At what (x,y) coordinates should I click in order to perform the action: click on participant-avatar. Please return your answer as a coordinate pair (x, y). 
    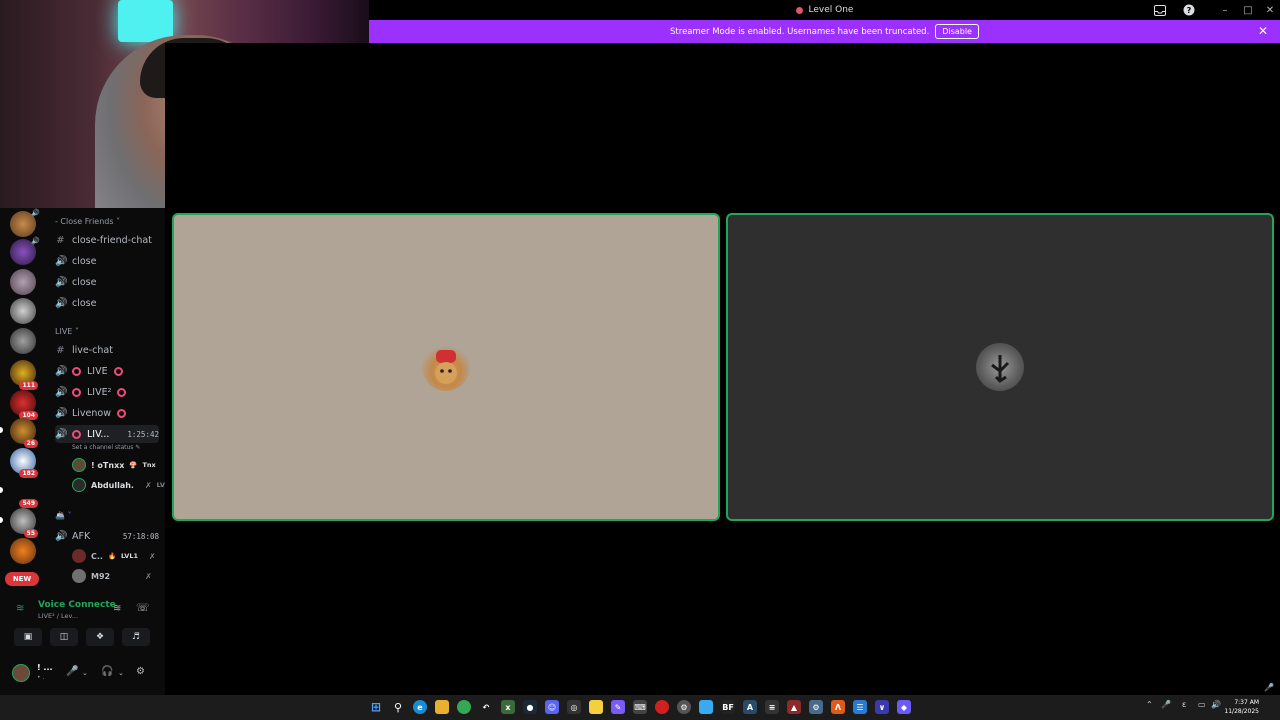
    Looking at the image, I should click on (446, 367).